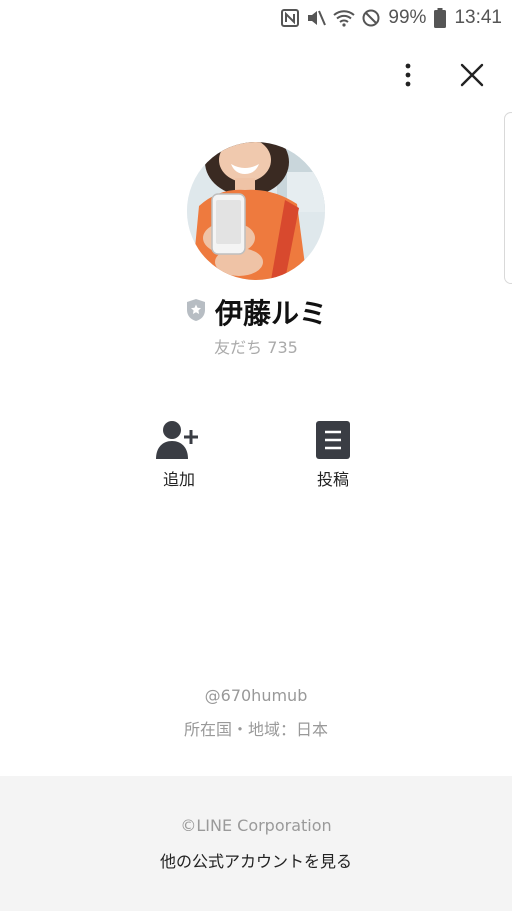 Image resolution: width=512 pixels, height=911 pixels. I want to click on battery-icon, so click(440, 18).